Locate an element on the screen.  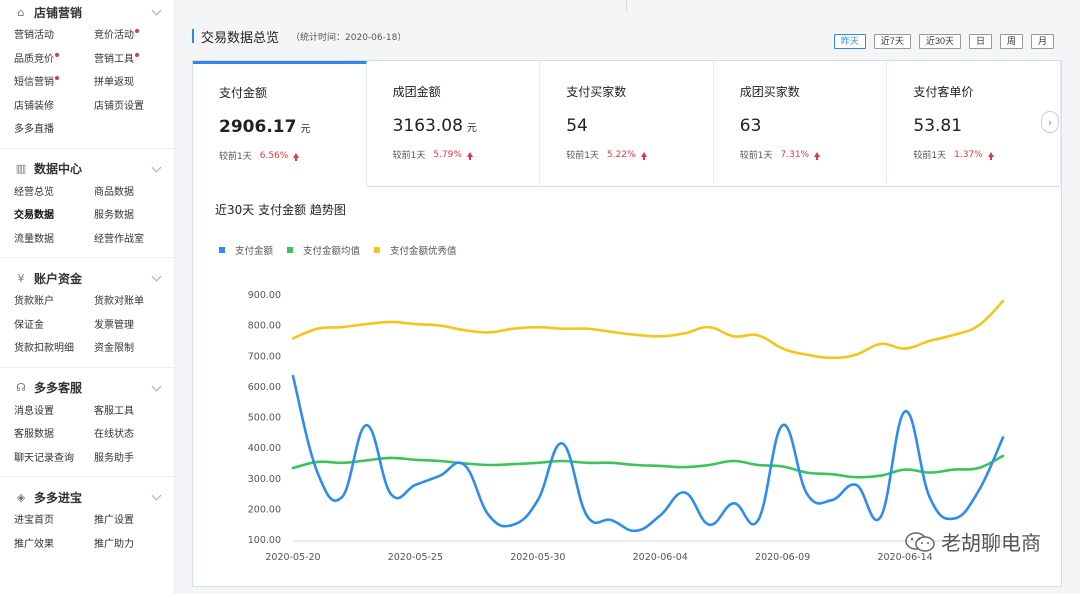
sidebar-section-title: 多多客服 is located at coordinates (58, 388).